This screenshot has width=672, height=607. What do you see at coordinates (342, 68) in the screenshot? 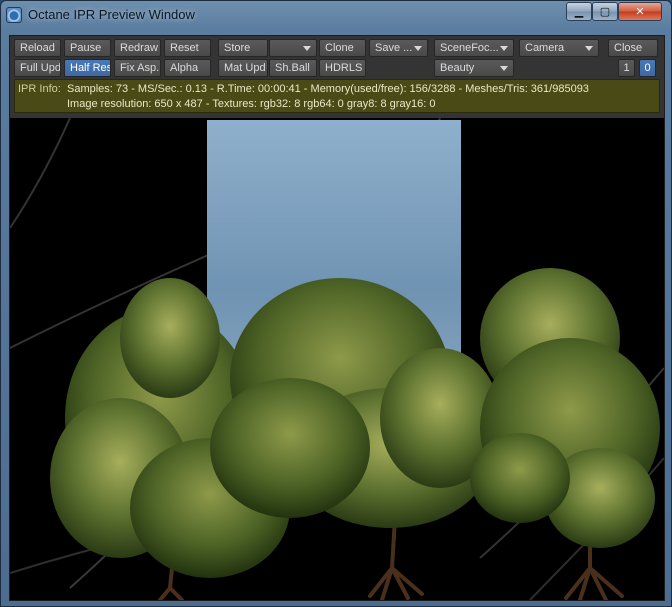
I see `hdrls-toggle: HDRLS` at bounding box center [342, 68].